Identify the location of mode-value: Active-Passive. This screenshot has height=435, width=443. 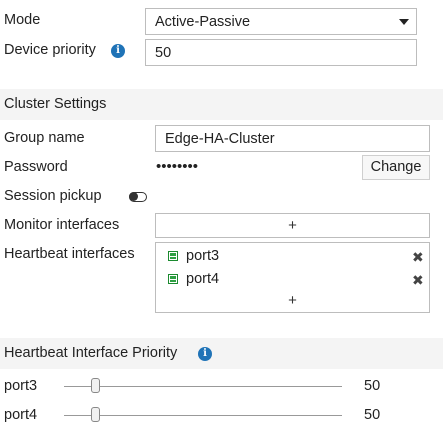
(203, 21).